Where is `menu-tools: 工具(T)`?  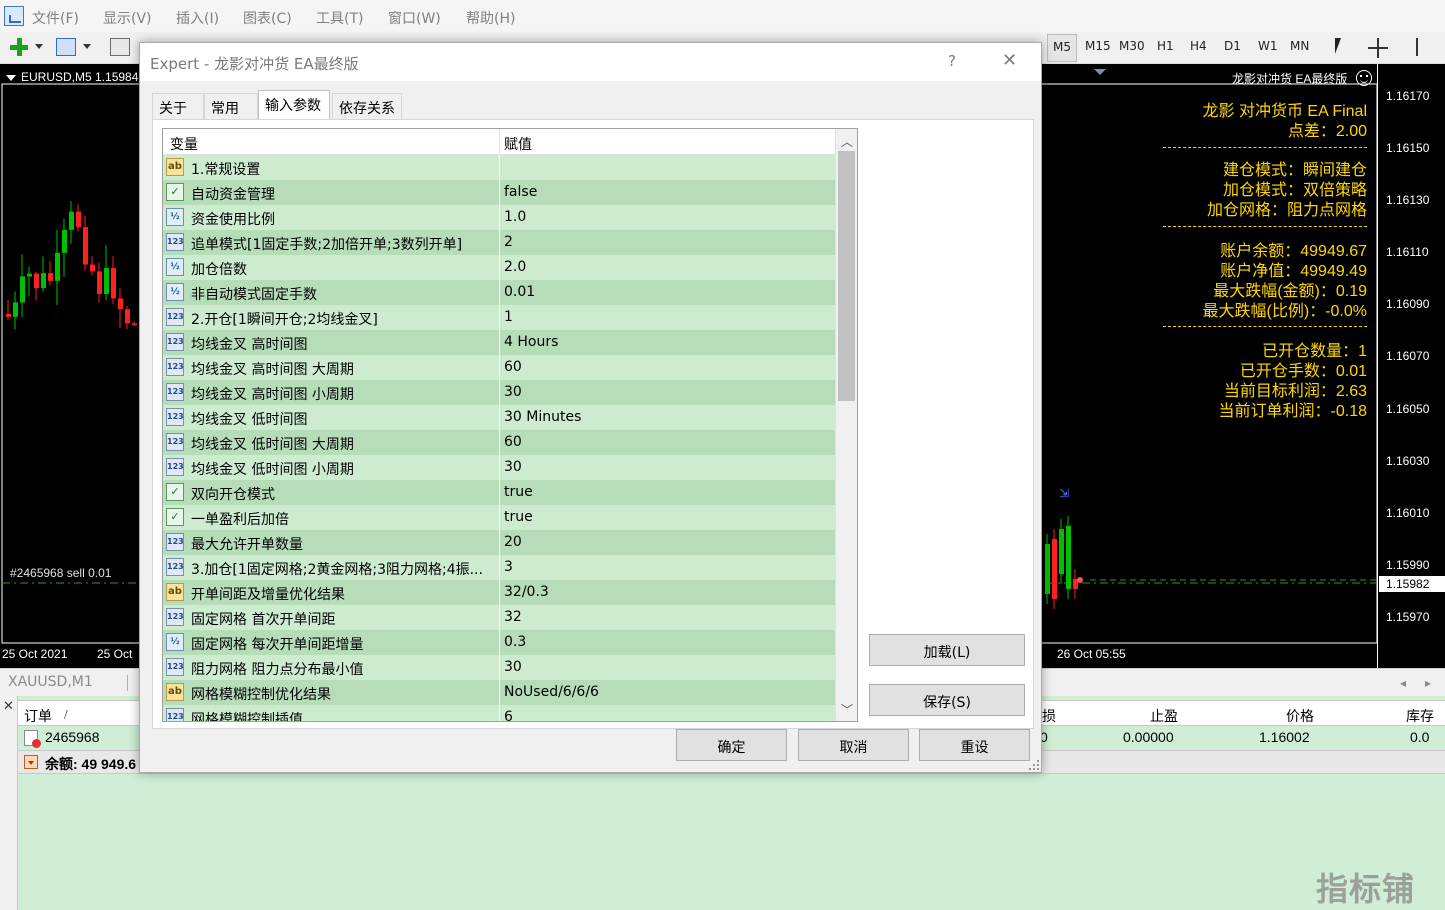
menu-tools: 工具(T) is located at coordinates (339, 18).